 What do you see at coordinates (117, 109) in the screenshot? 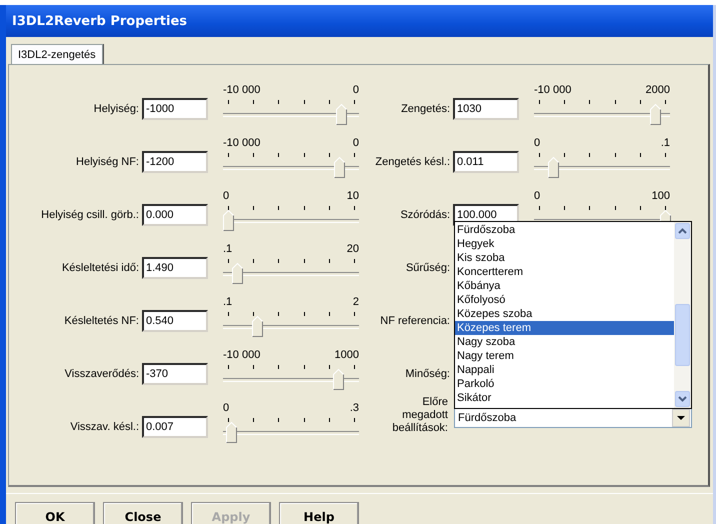
I see `field-label: Helyiség:` at bounding box center [117, 109].